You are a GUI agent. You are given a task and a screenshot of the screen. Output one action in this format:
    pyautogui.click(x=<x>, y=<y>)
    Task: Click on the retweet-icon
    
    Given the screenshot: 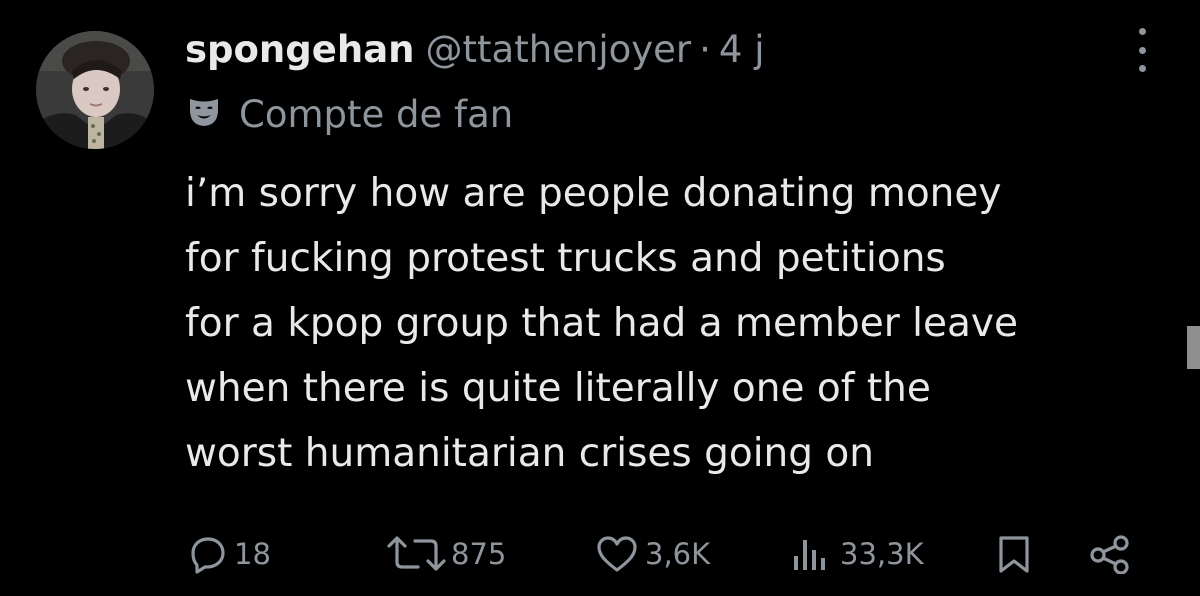 What is the action you would take?
    pyautogui.click(x=417, y=554)
    